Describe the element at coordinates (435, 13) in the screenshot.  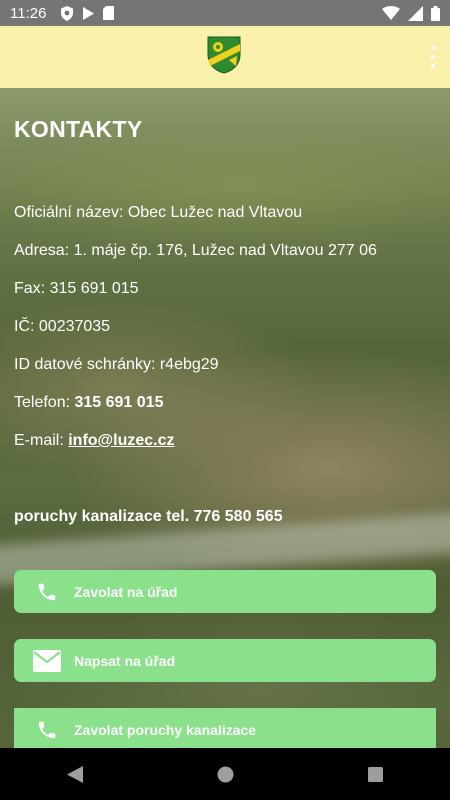
I see `battery-icon` at that location.